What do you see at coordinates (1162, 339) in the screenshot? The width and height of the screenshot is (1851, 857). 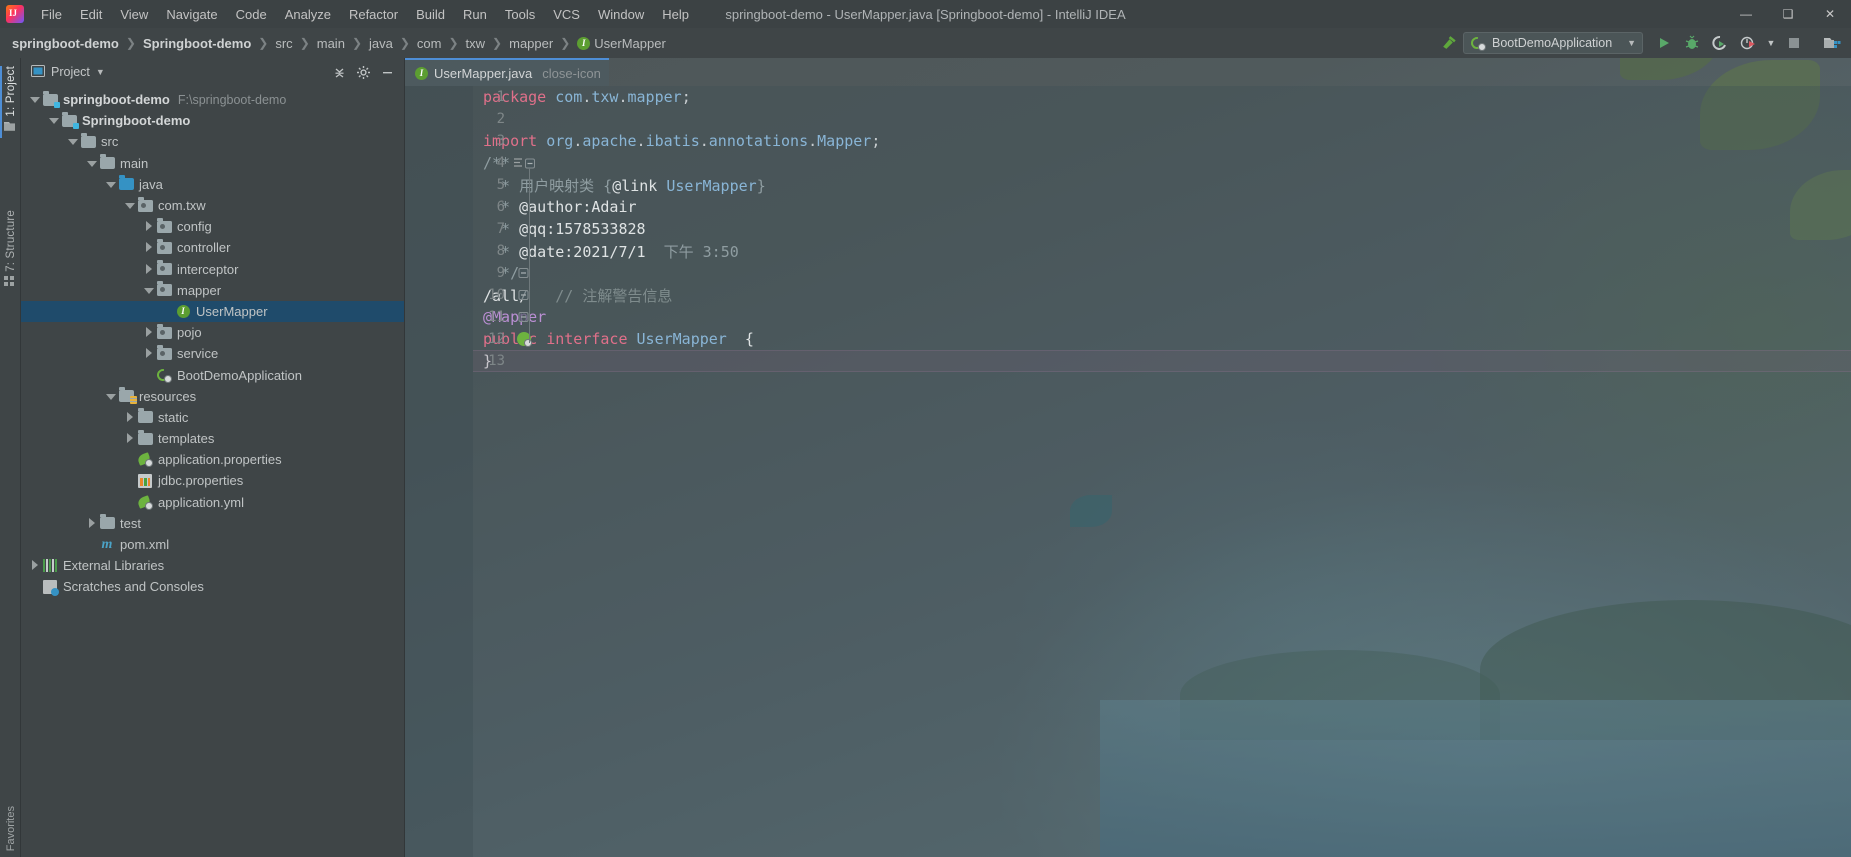 I see `code-line-12: 12 public interface UserMapper {` at bounding box center [1162, 339].